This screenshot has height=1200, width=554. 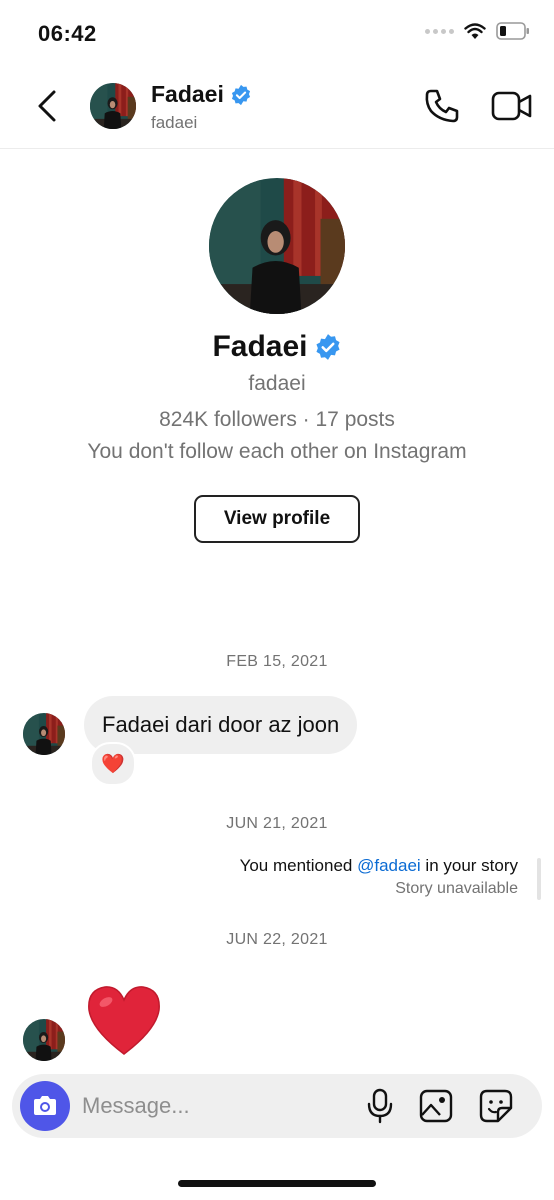 What do you see at coordinates (277, 939) in the screenshot?
I see `date-separator: JUN 22, 2021` at bounding box center [277, 939].